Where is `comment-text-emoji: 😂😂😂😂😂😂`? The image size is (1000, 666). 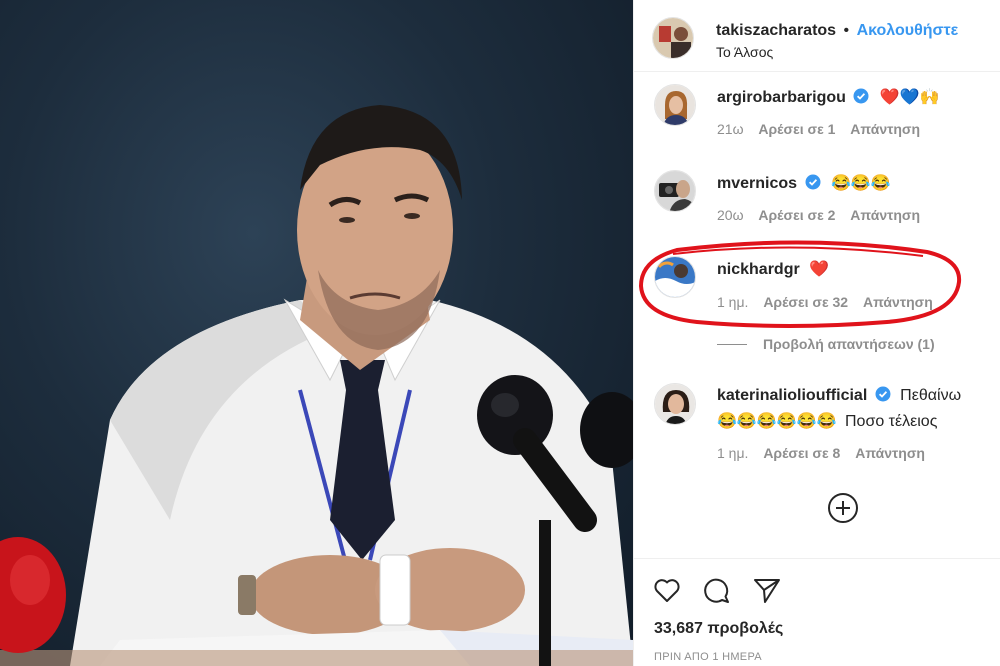 comment-text-emoji: 😂😂😂😂😂😂 is located at coordinates (777, 421).